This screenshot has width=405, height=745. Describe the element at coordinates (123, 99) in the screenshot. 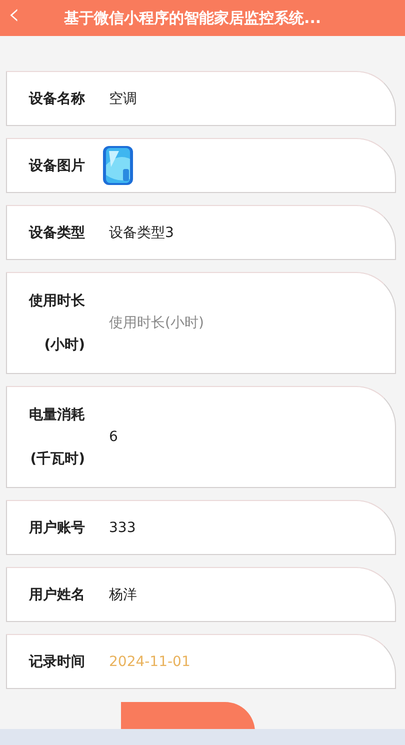

I see `field-value: 空调` at that location.